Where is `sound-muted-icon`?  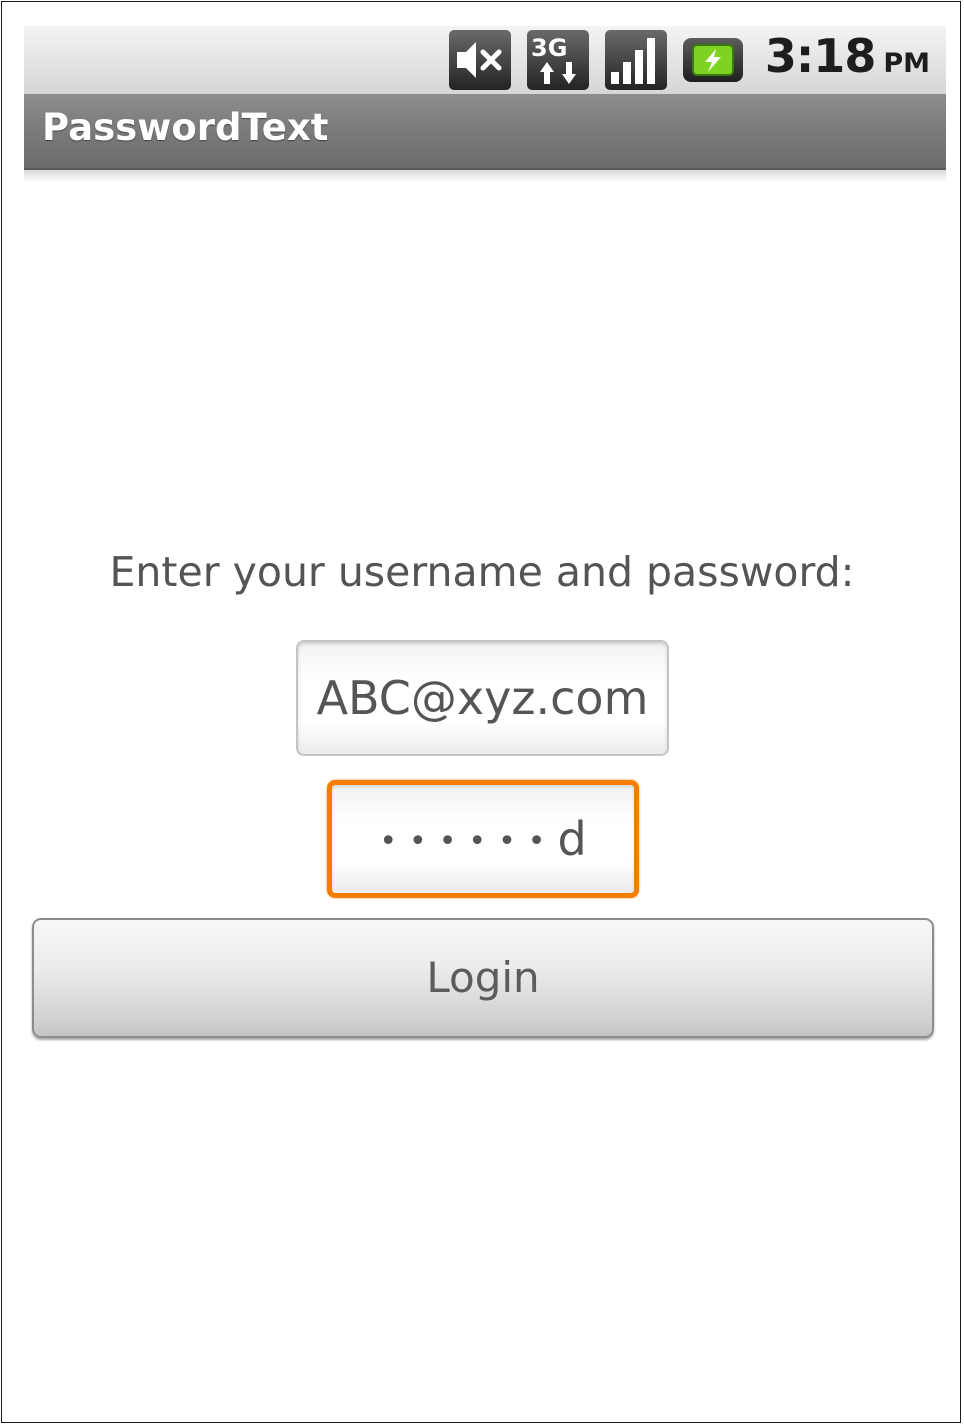 sound-muted-icon is located at coordinates (479, 60).